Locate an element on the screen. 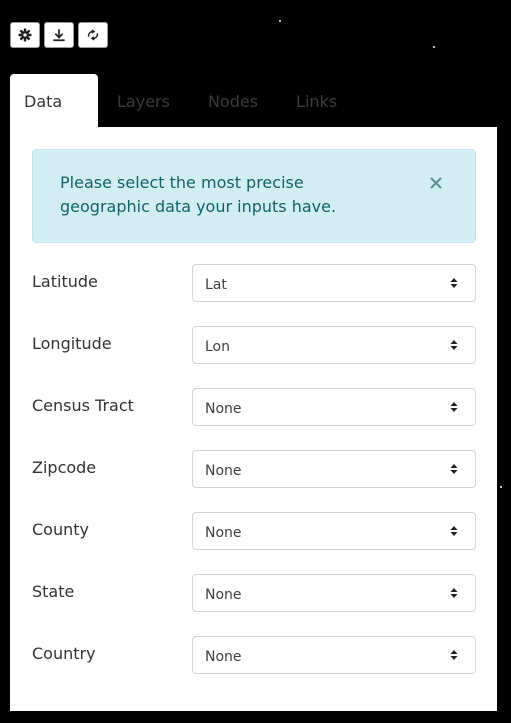 This screenshot has width=511, height=723. field-label: State is located at coordinates (53, 591).